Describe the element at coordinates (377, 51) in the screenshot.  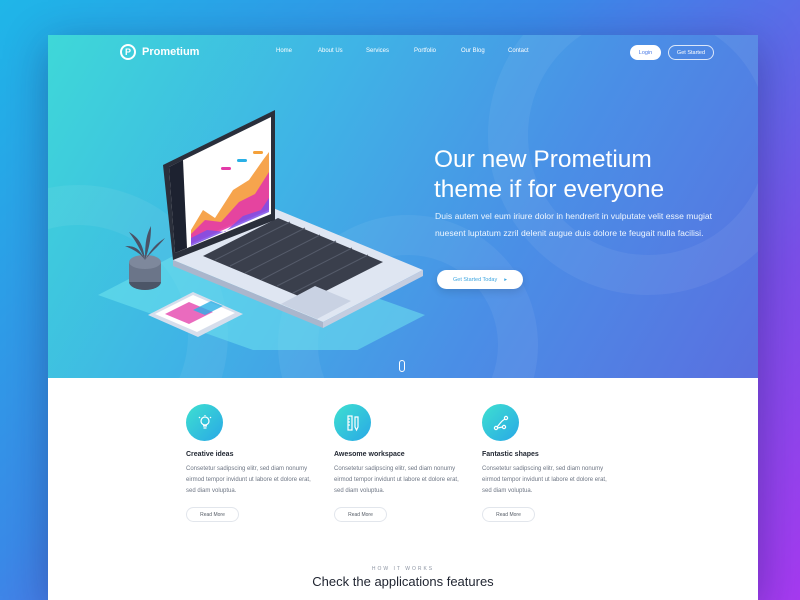
I see `nav-link-services: Services` at that location.